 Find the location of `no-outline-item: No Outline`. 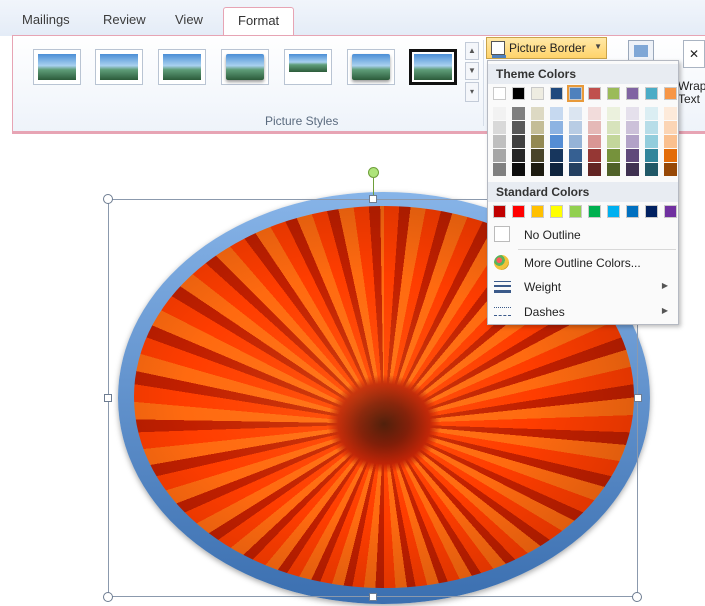

no-outline-item: No Outline is located at coordinates (583, 235).